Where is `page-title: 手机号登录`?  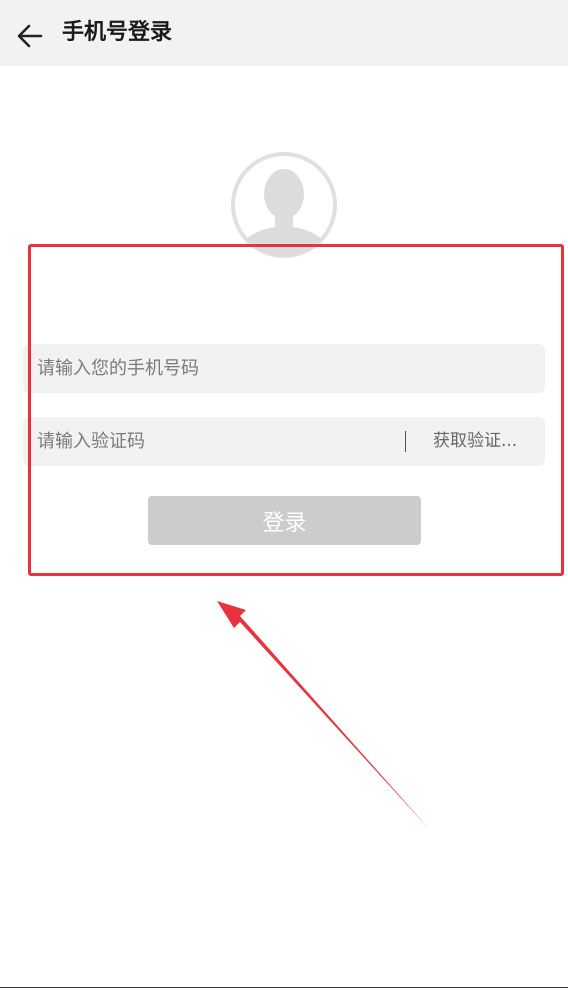 page-title: 手机号登录 is located at coordinates (117, 32).